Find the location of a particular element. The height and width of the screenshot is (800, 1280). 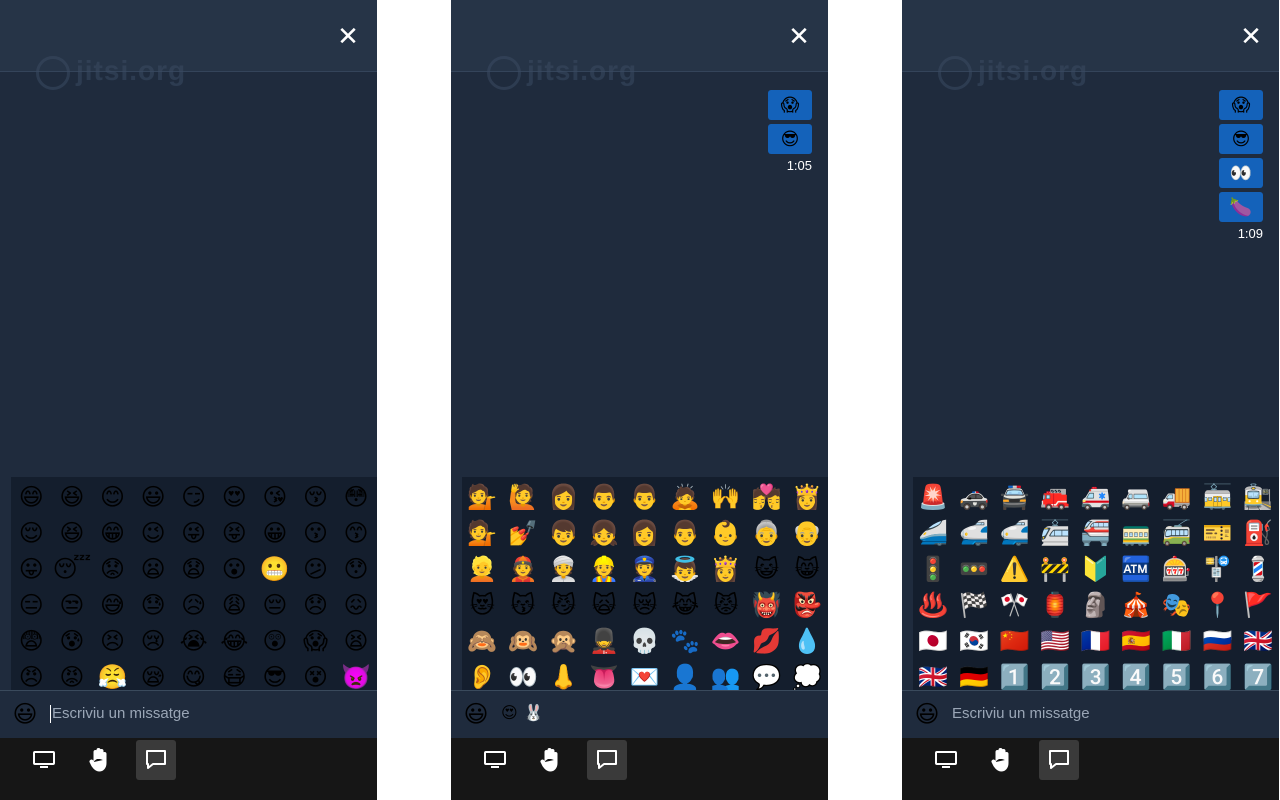

emoji-option: 😮 is located at coordinates (234, 569).